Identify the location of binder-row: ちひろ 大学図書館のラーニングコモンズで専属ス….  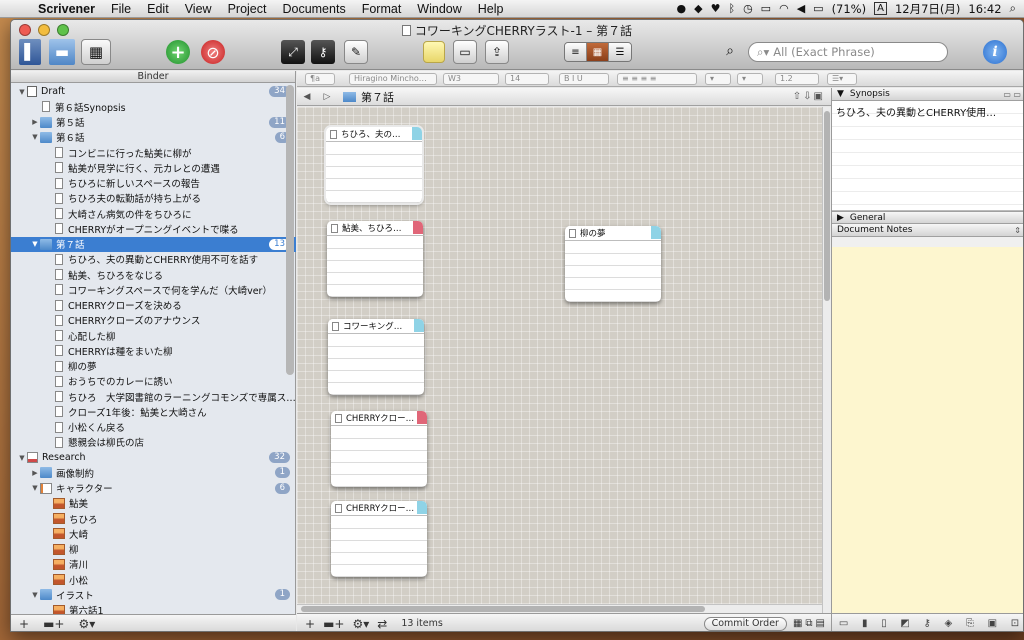
(153, 396).